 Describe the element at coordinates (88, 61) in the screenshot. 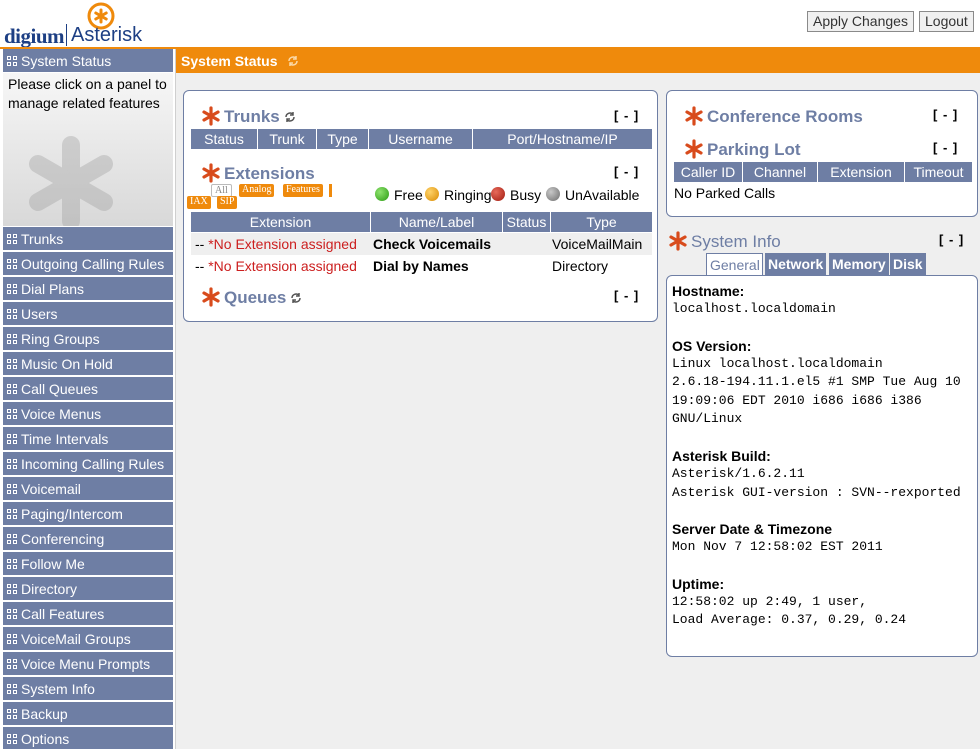

I see `sidebar-item-system-status: System Status` at that location.